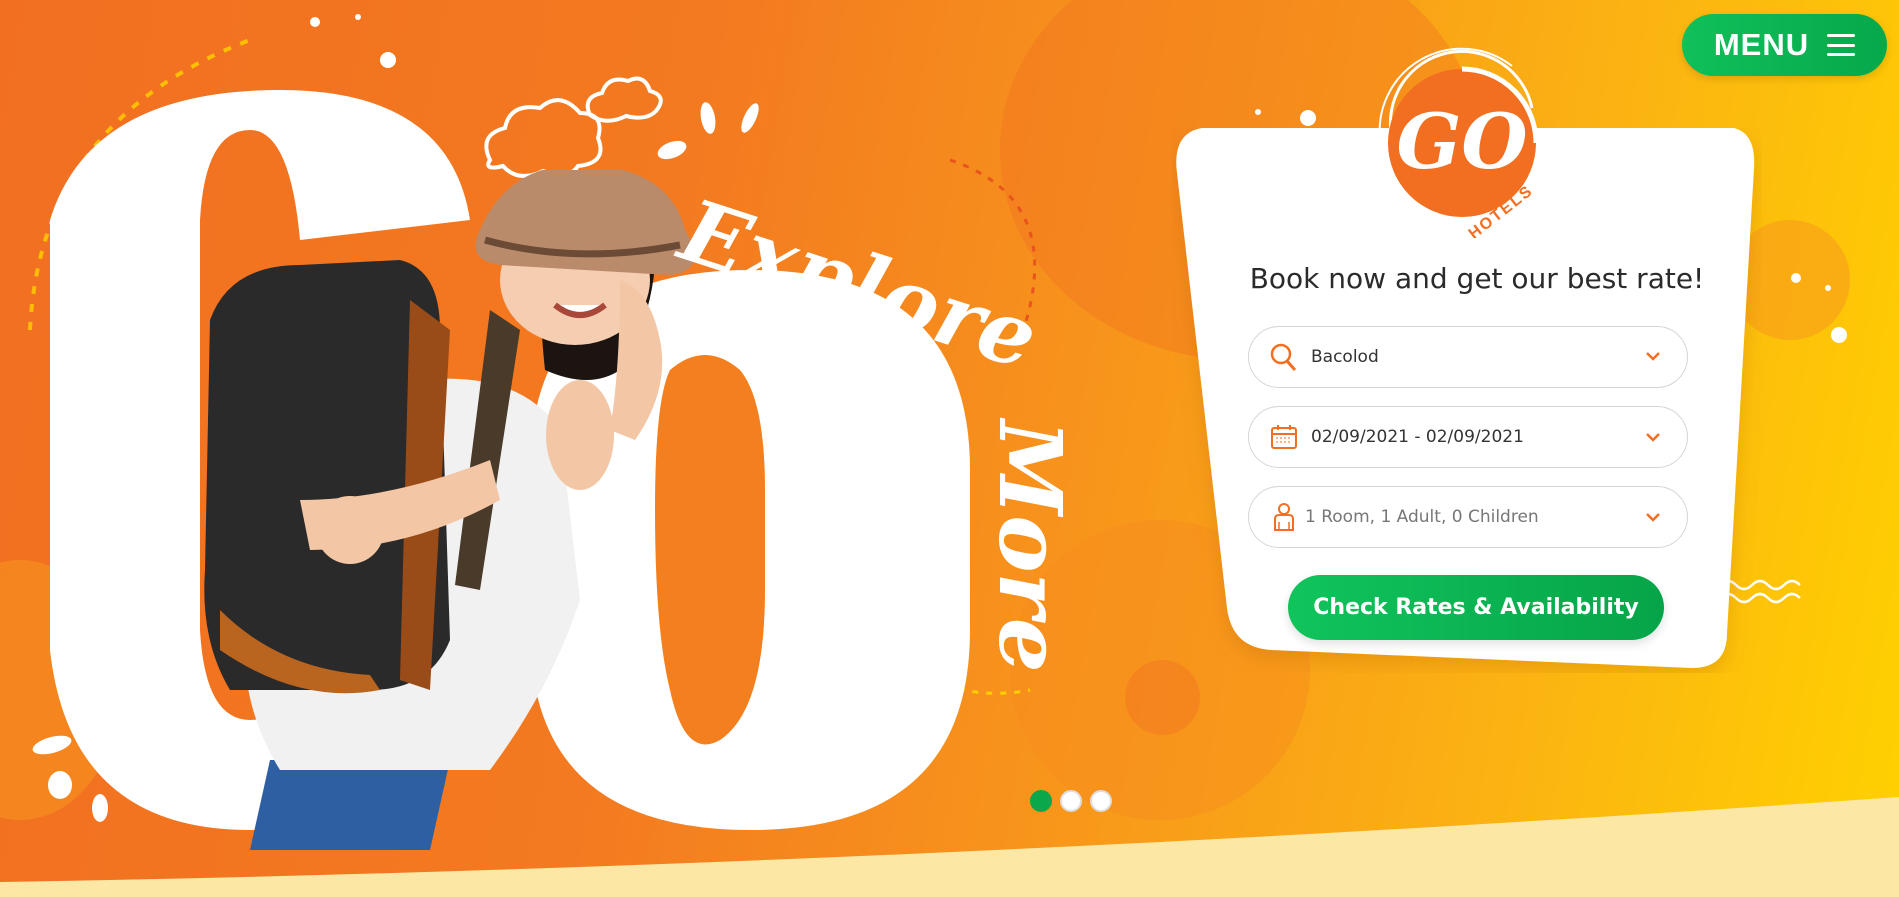 This screenshot has width=1899, height=897. I want to click on carousel-indicators, so click(1071, 801).